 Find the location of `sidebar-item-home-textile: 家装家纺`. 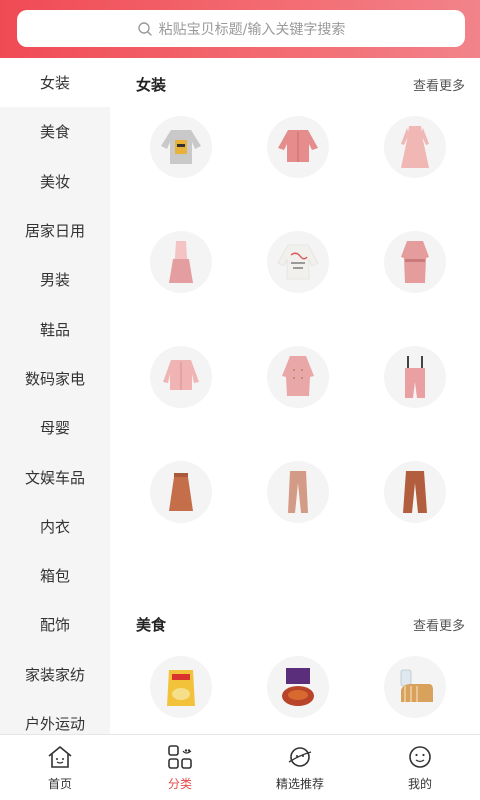

sidebar-item-home-textile: 家装家纺 is located at coordinates (55, 674).